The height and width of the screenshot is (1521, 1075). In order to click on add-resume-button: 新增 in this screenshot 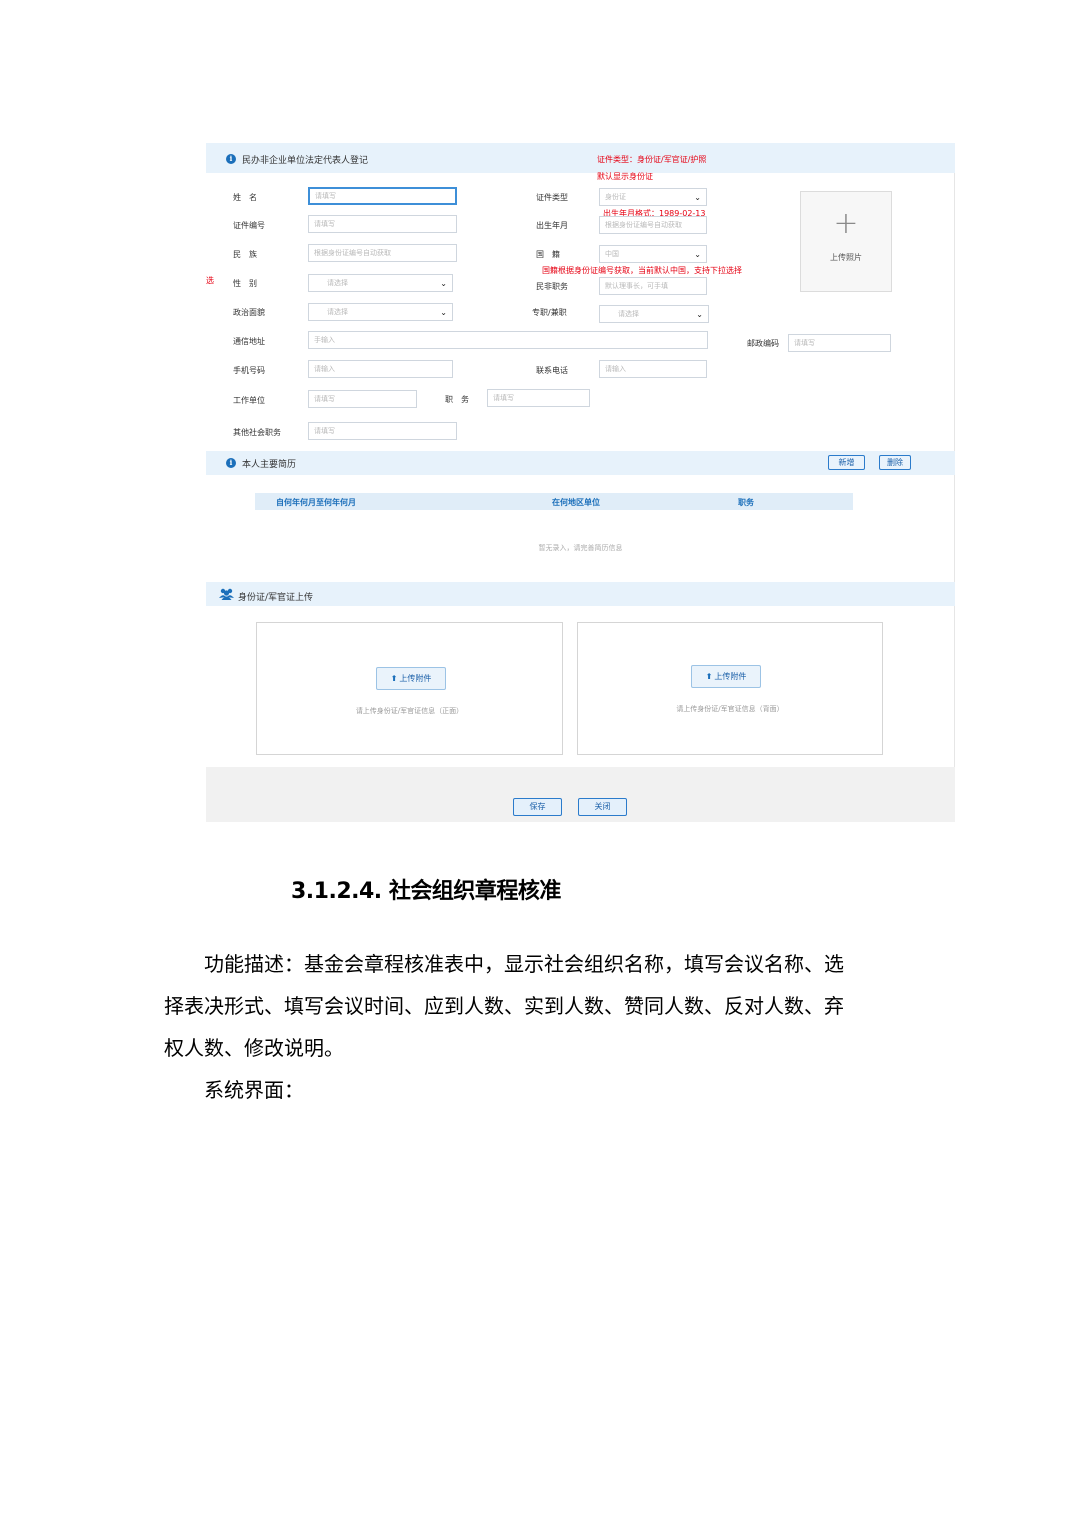, I will do `click(846, 462)`.